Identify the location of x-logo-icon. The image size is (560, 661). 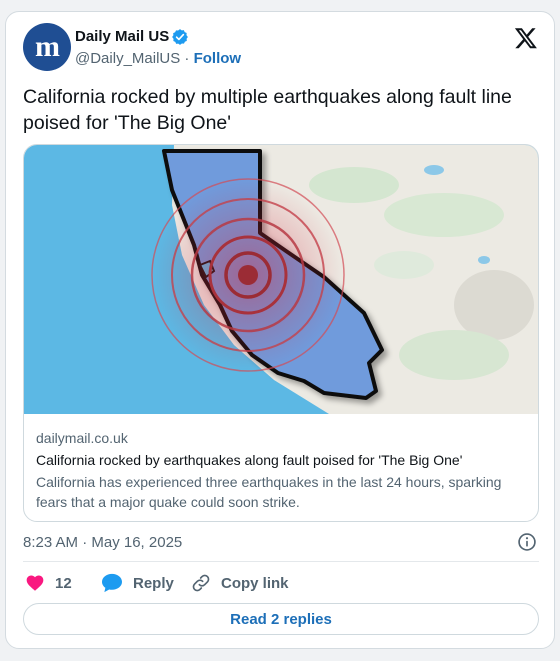
(526, 38).